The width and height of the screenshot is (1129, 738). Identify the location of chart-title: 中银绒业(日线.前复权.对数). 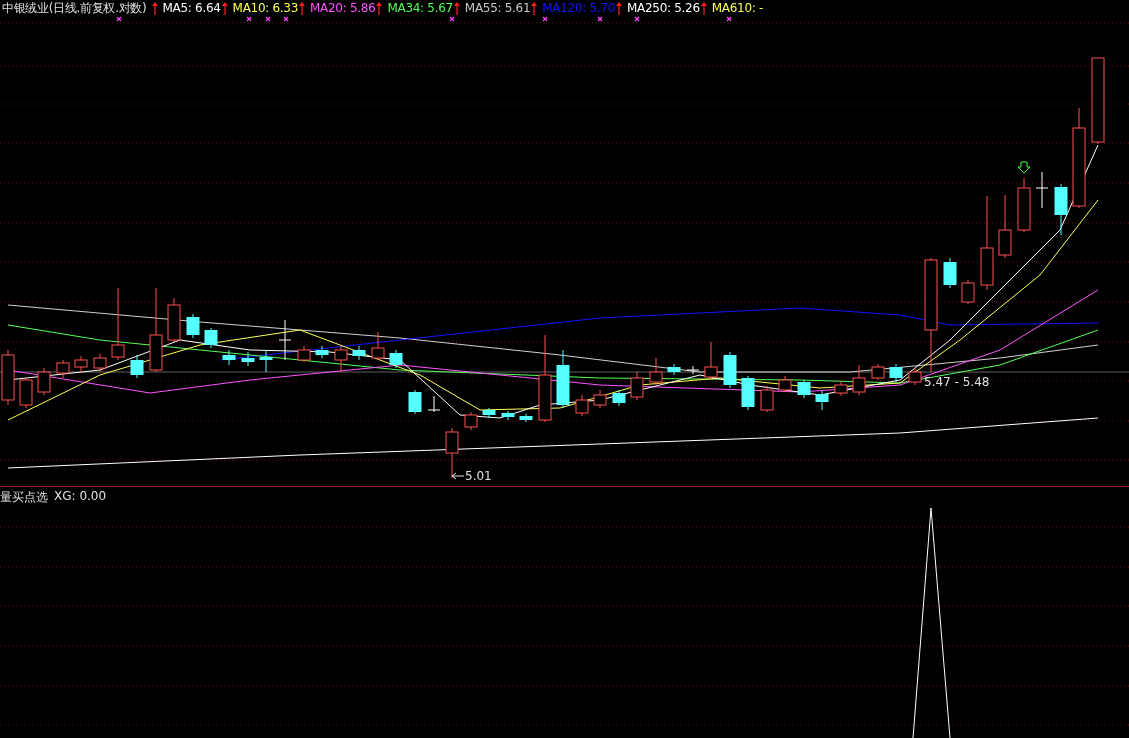
(74, 8).